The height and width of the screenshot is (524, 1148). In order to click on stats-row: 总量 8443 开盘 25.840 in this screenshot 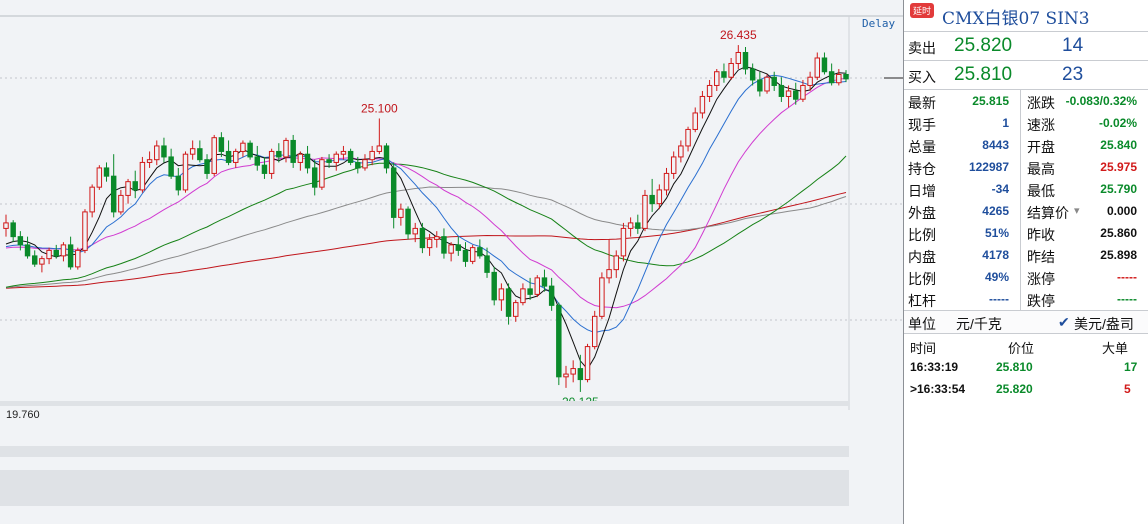, I will do `click(1026, 145)`.